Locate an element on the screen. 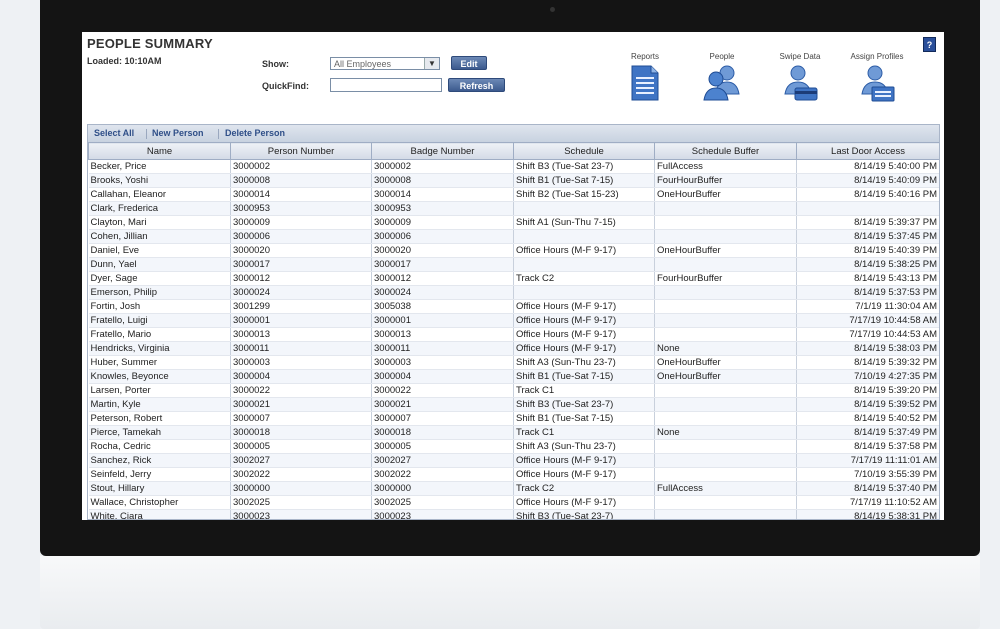 This screenshot has width=1000, height=629. edit-button: Edit is located at coordinates (469, 63).